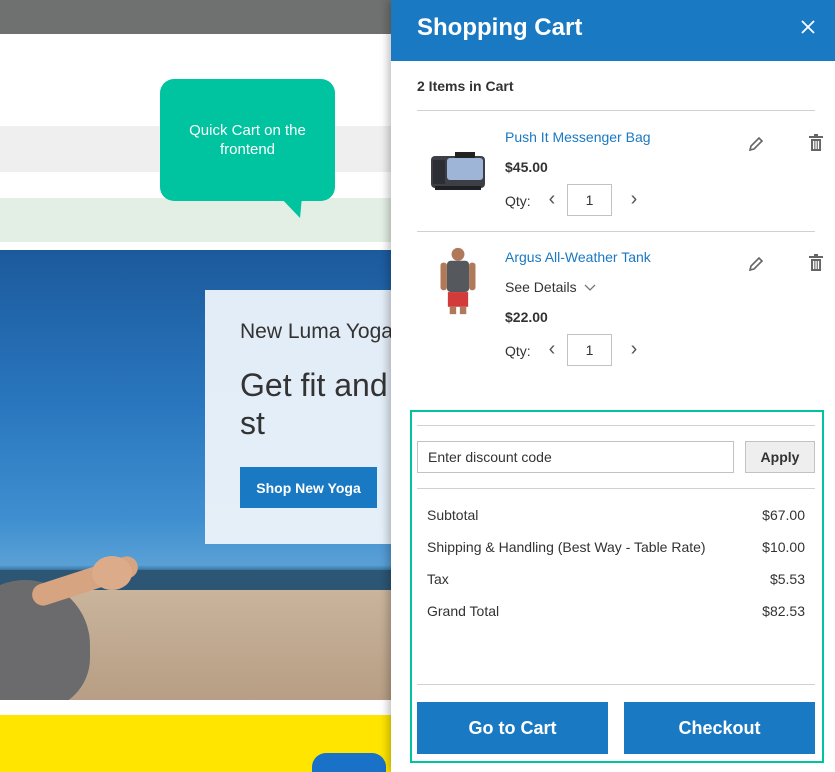 This screenshot has height=772, width=835. I want to click on item-name-link: Push It Messenger Bag, so click(578, 137).